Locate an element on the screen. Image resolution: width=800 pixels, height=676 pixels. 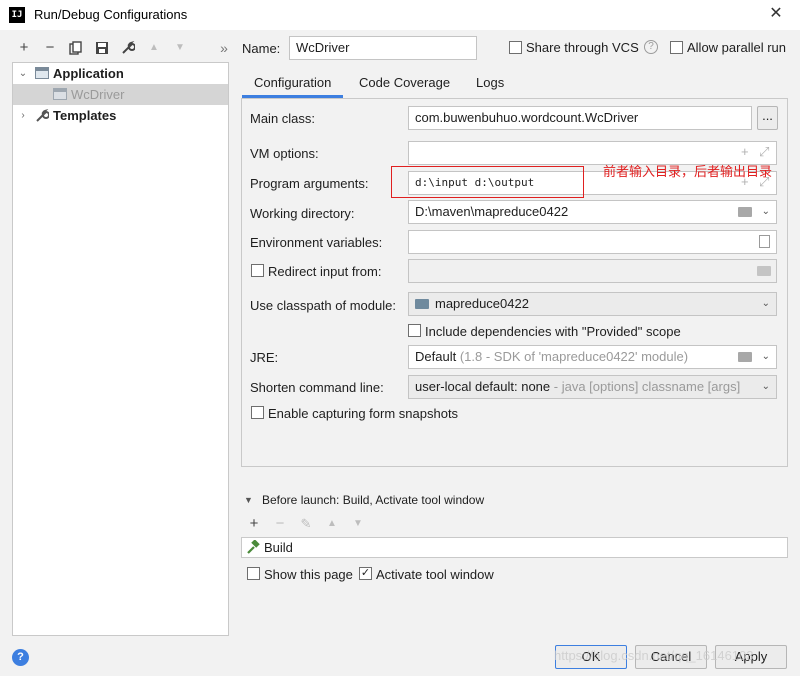
before-launch-list: Build is located at coordinates (514, 547).